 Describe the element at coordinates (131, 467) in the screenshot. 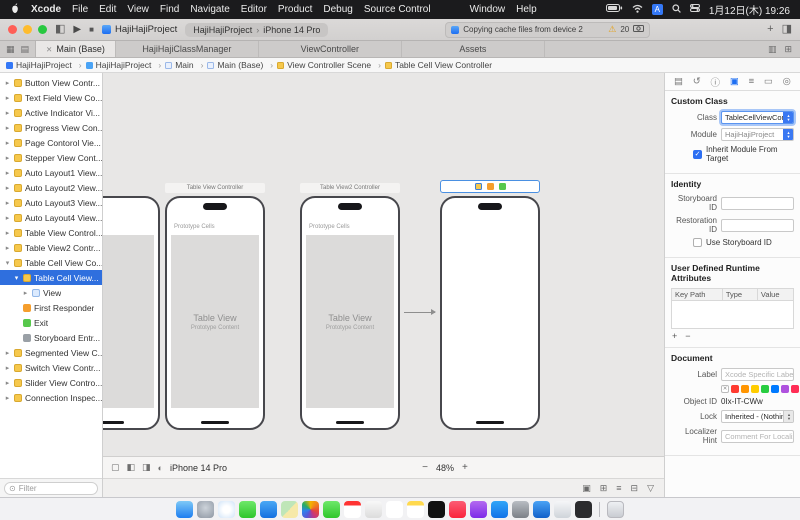

I see `orientation-icon: ◧` at that location.